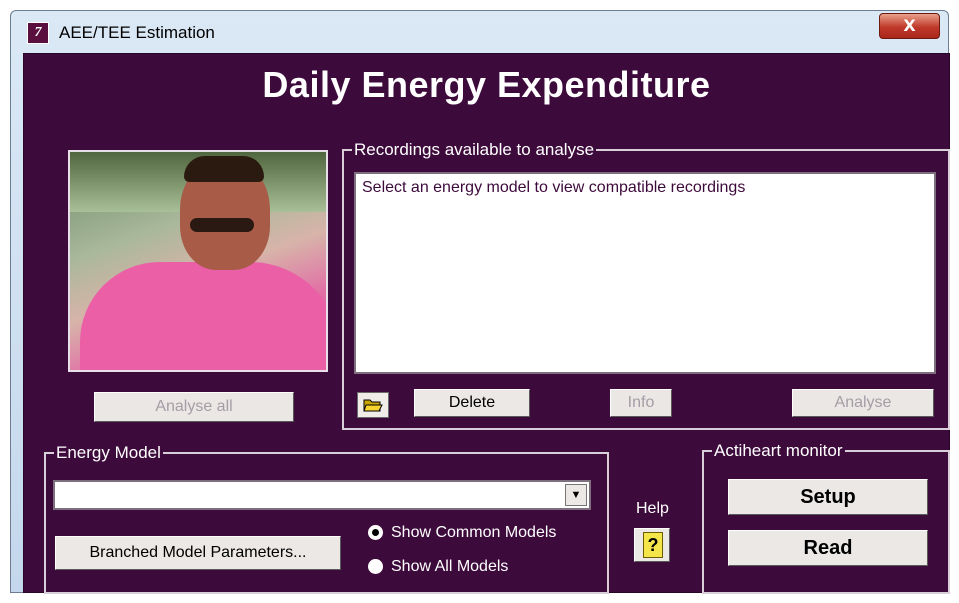 The image size is (959, 603). What do you see at coordinates (322, 495) in the screenshot?
I see `energy-model-select: ▼` at bounding box center [322, 495].